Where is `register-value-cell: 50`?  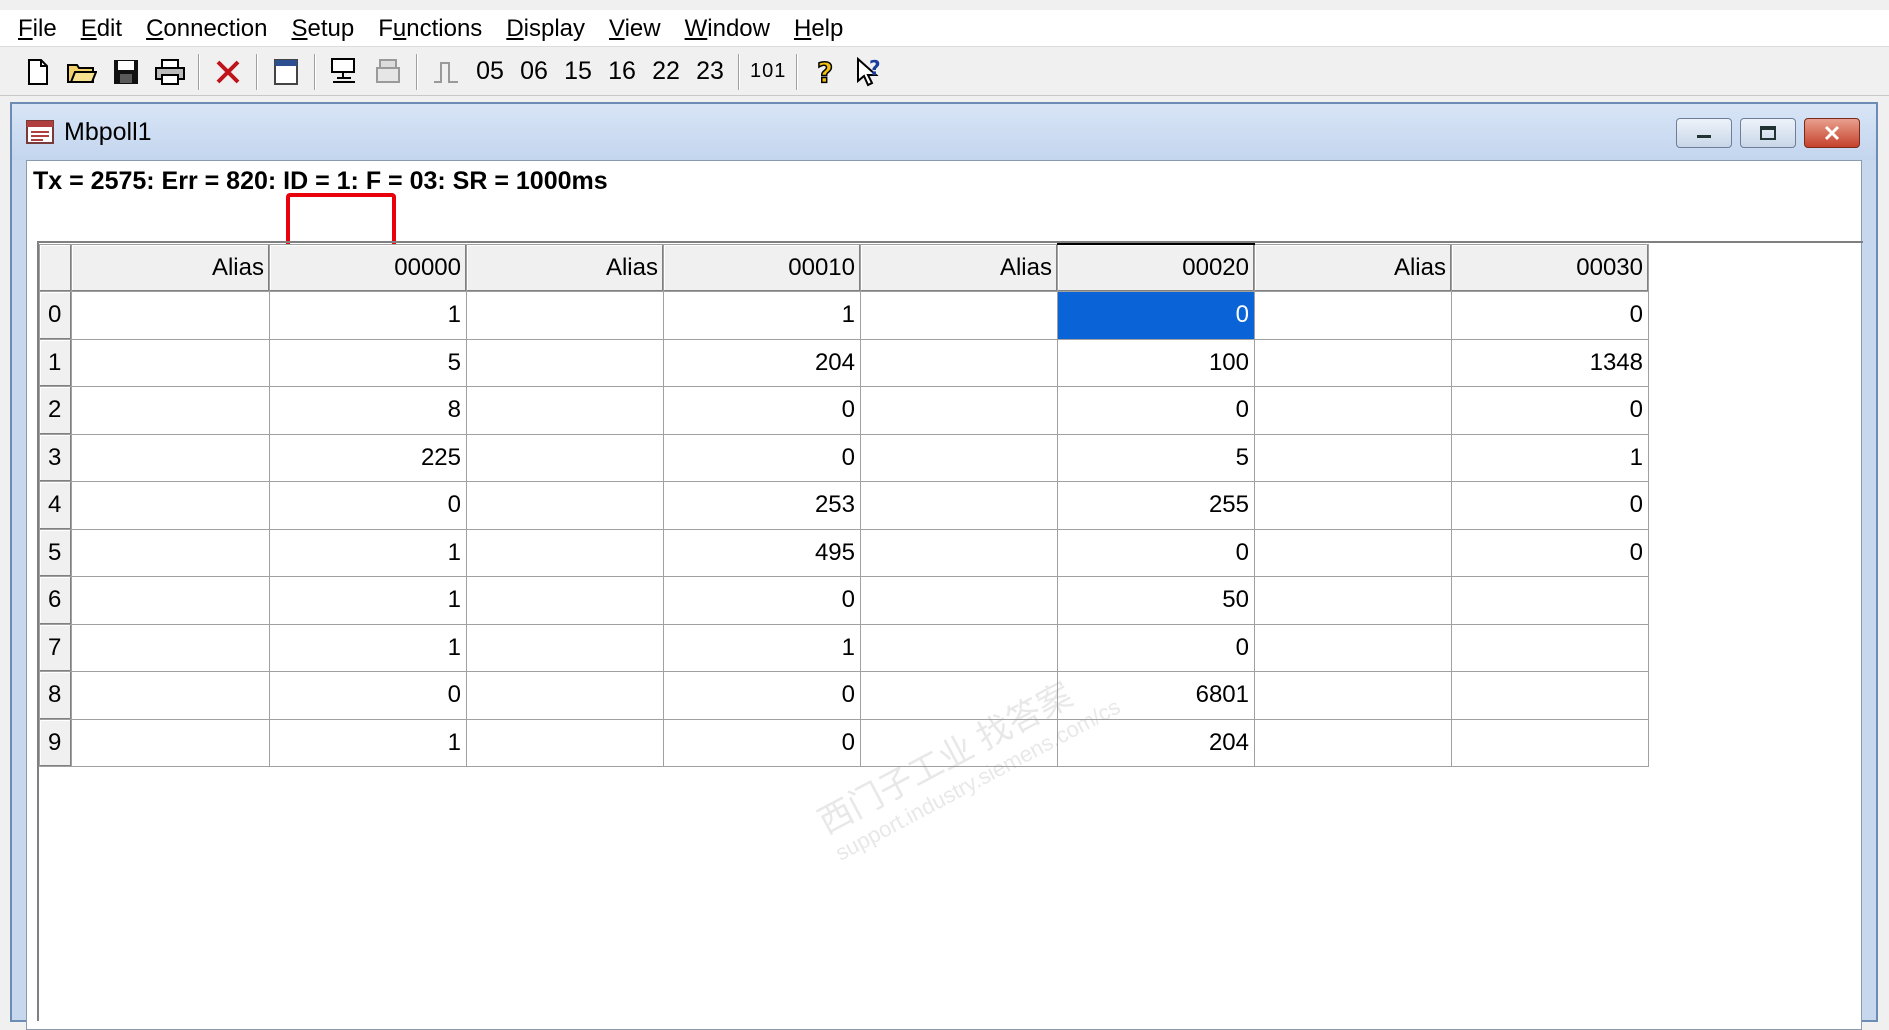
register-value-cell: 50 is located at coordinates (1156, 600).